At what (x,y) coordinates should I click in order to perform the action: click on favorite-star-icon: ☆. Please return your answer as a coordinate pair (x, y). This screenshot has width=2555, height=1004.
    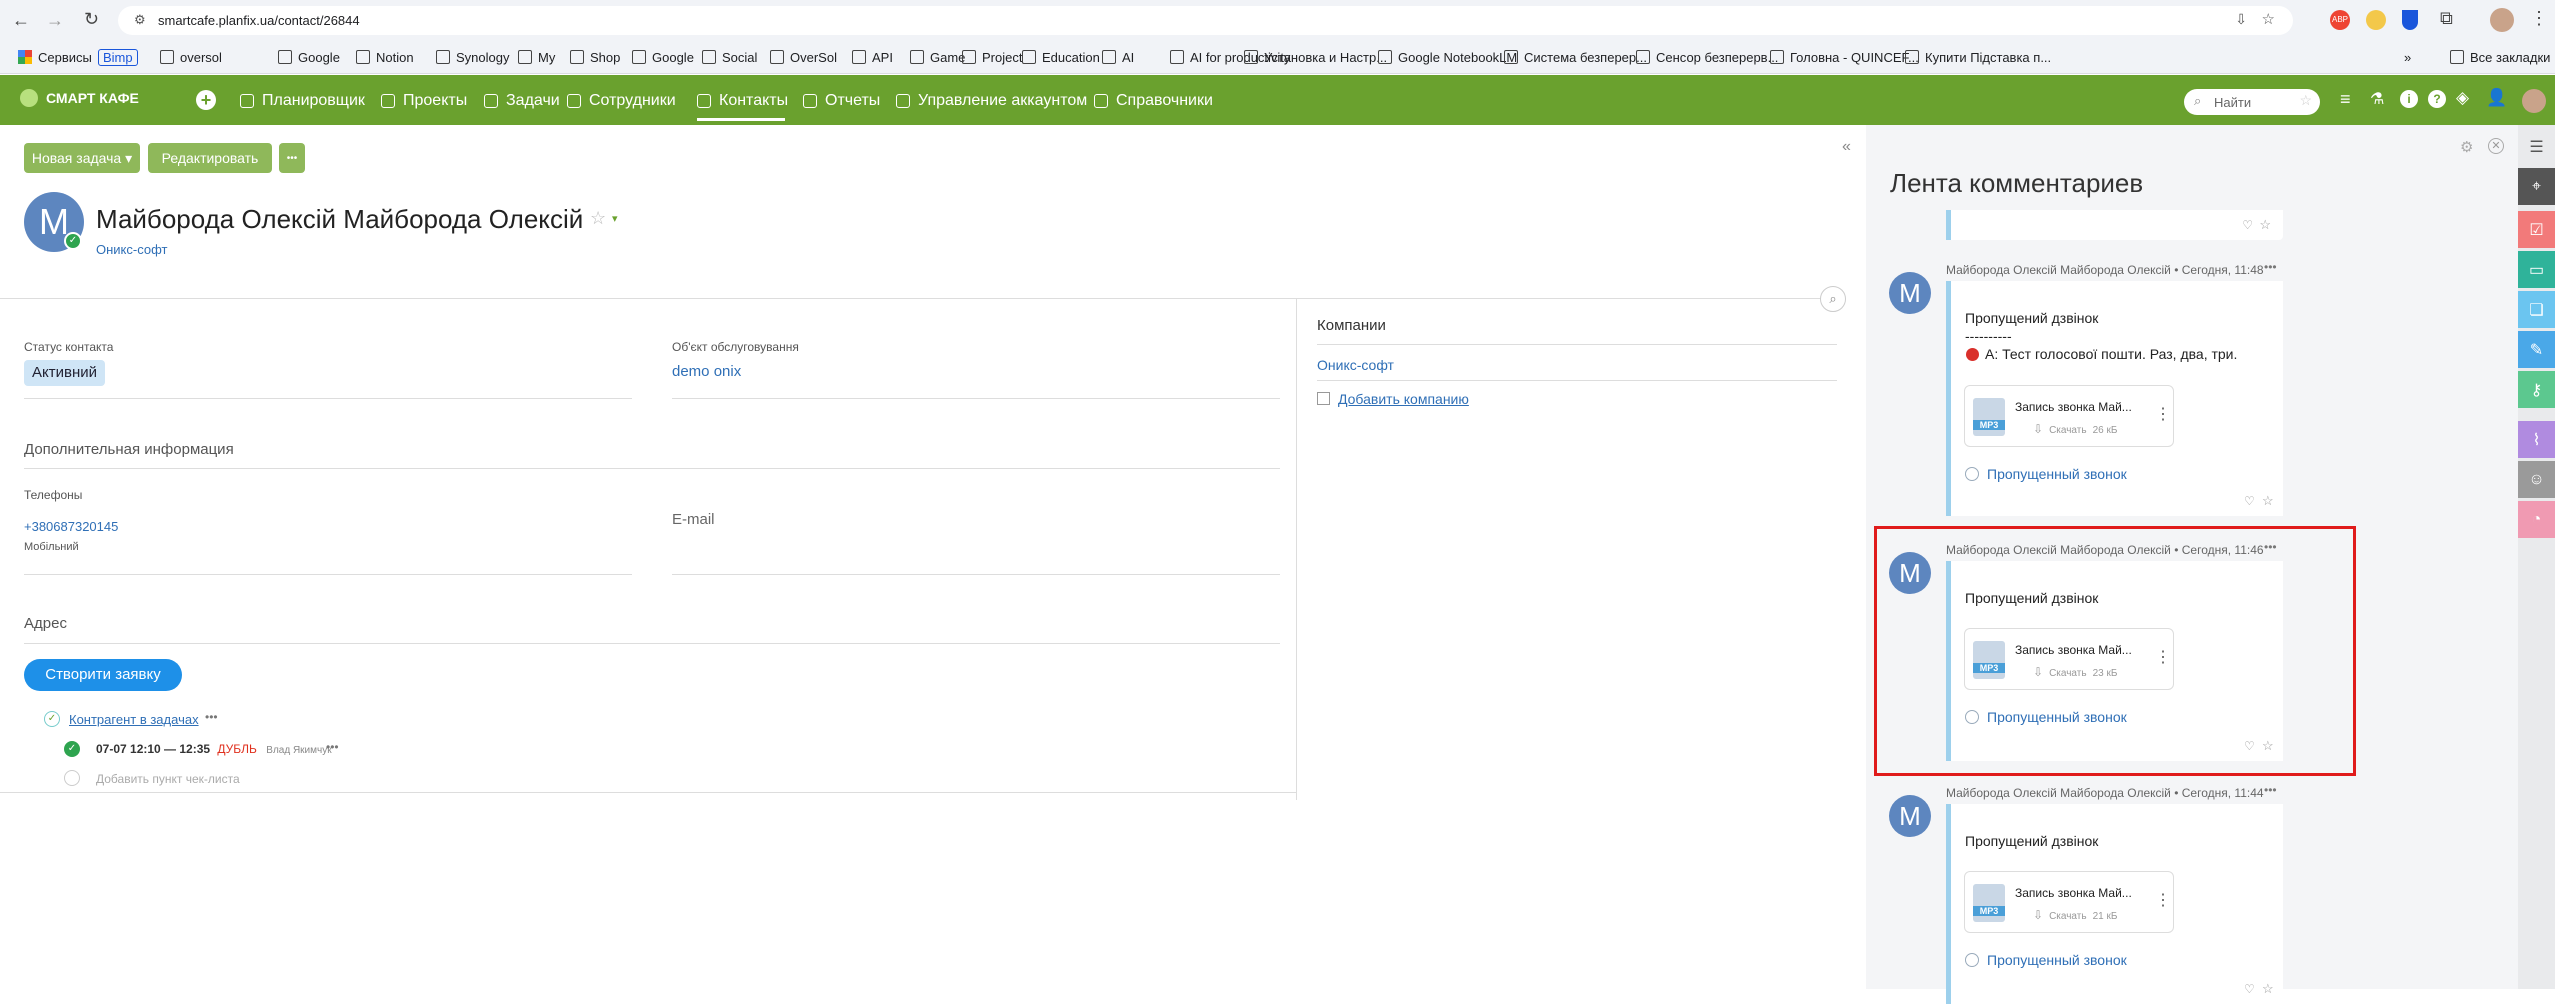
    Looking at the image, I should click on (598, 218).